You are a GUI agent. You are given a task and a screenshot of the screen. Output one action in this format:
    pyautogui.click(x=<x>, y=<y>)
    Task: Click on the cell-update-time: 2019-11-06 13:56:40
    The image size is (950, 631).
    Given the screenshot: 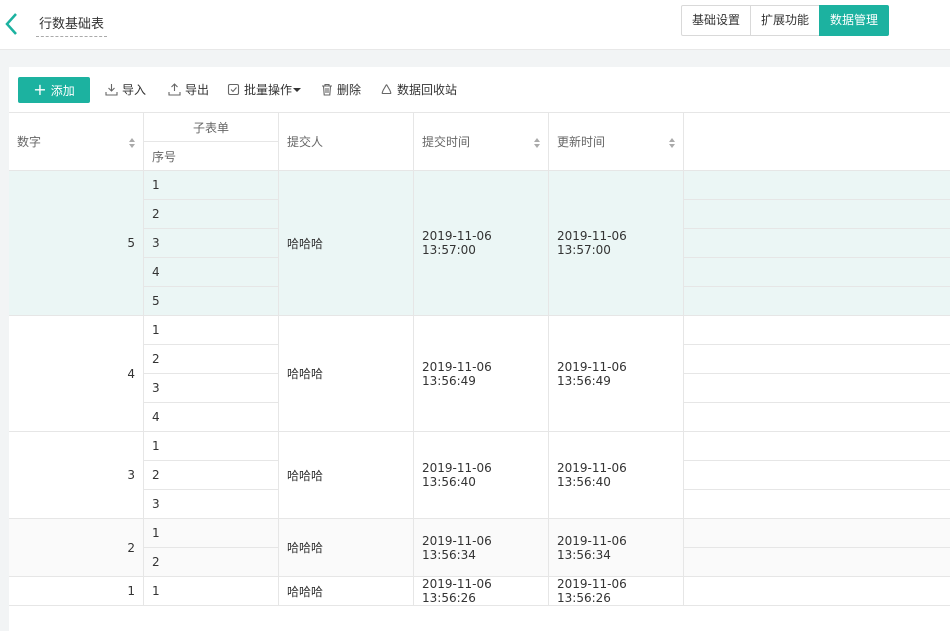 What is the action you would take?
    pyautogui.click(x=616, y=475)
    